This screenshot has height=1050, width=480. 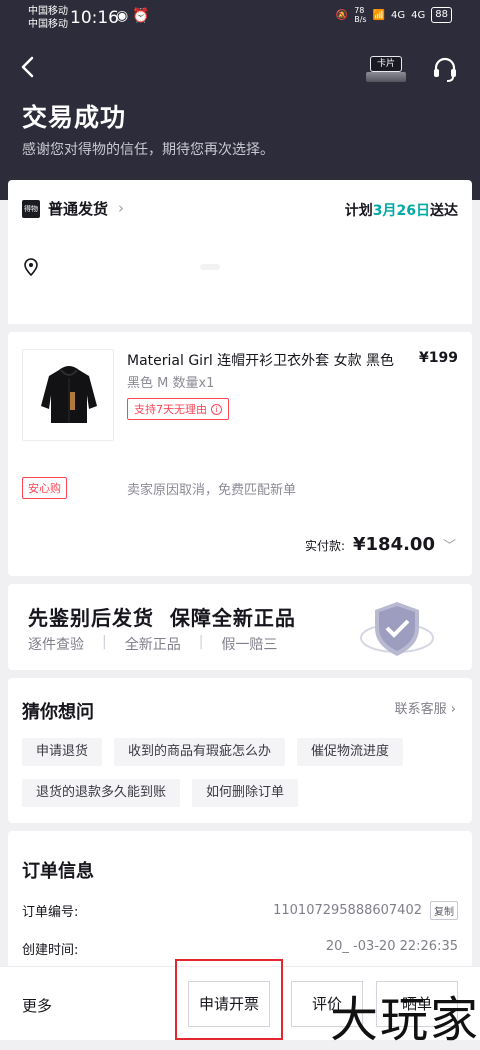 What do you see at coordinates (418, 15) in the screenshot?
I see `signal-2: 4G` at bounding box center [418, 15].